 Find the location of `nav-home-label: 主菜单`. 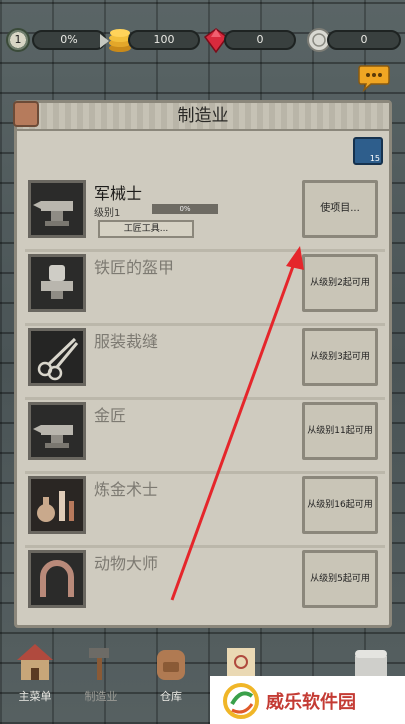

nav-home-label: 主菜单 is located at coordinates (35, 696).